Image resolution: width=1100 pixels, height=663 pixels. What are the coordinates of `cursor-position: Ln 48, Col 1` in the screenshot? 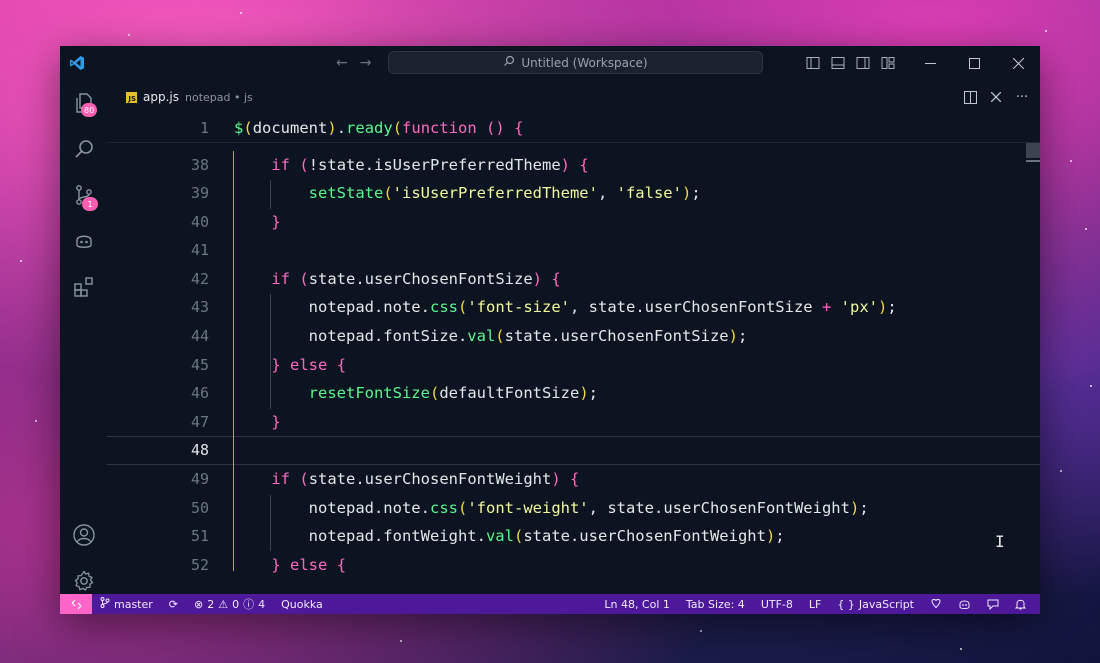 It's located at (637, 604).